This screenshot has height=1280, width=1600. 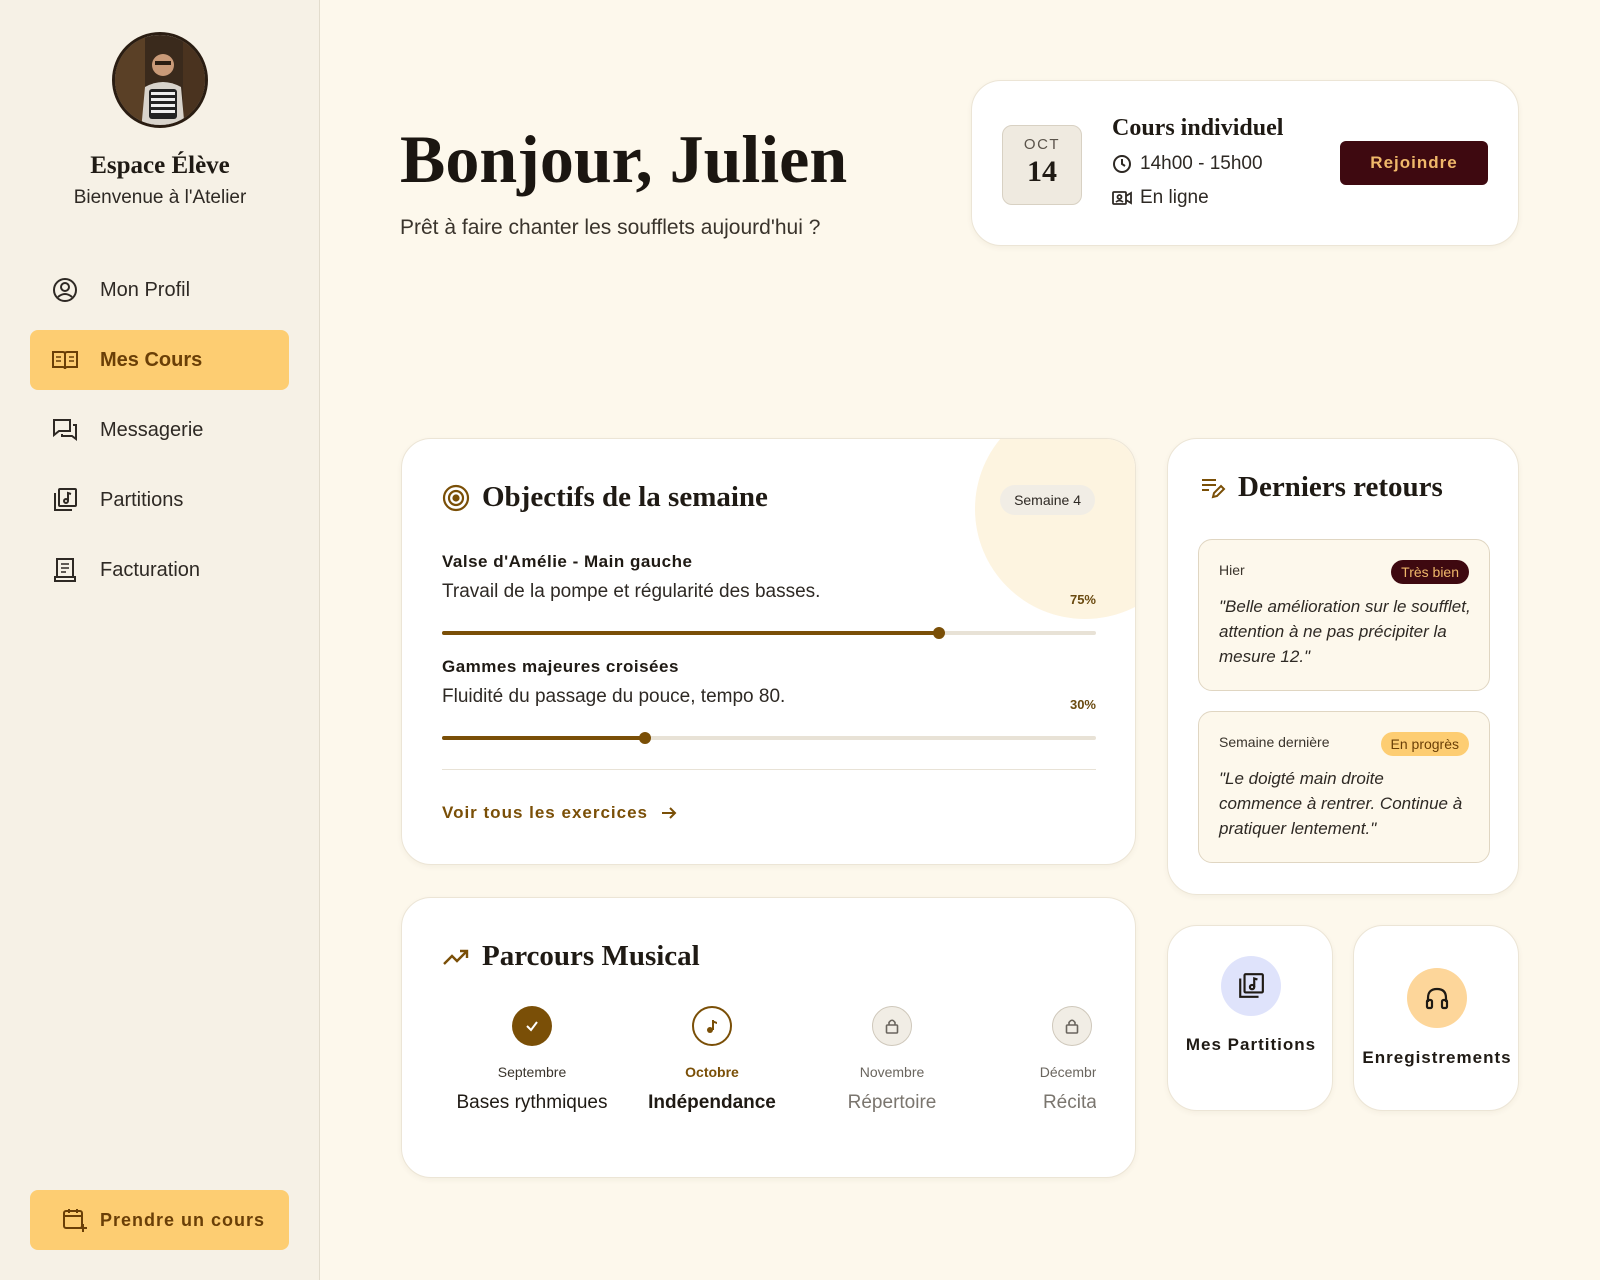 I want to click on feedback-title: Derniers retours, so click(x=1340, y=487).